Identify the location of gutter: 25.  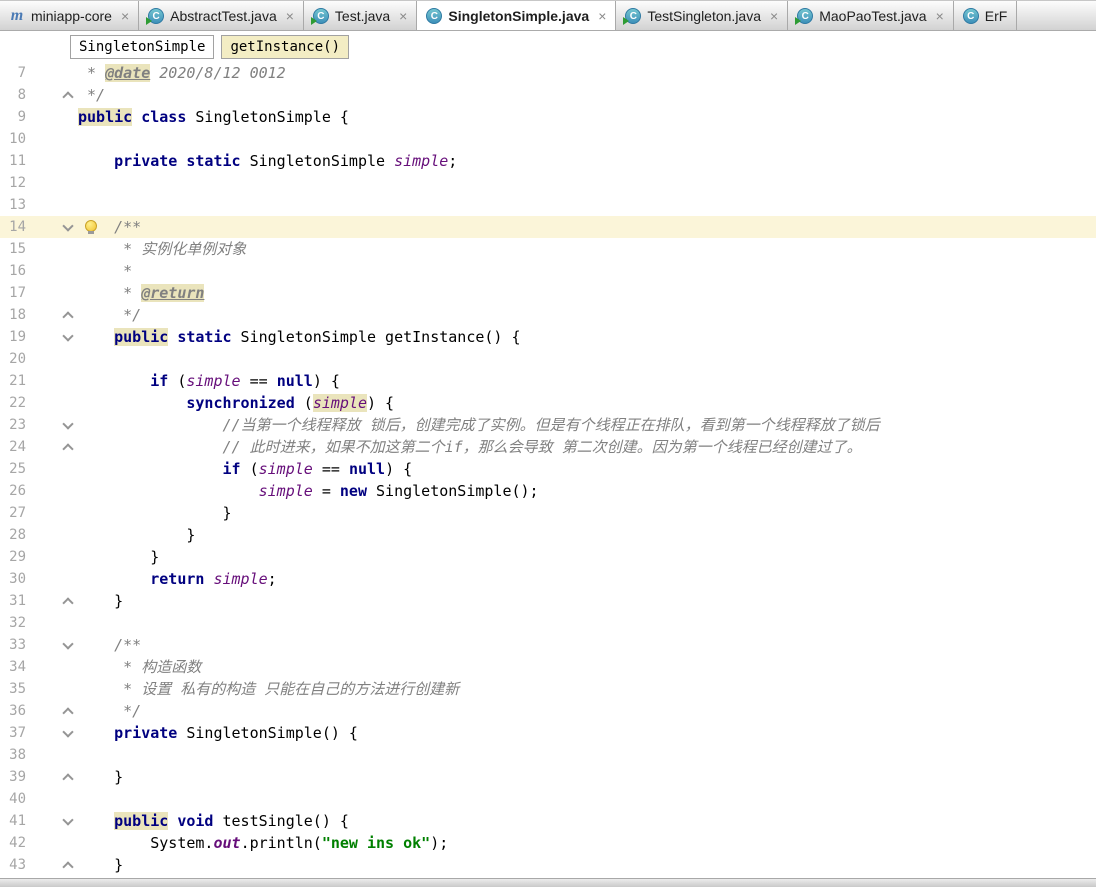
(39, 469).